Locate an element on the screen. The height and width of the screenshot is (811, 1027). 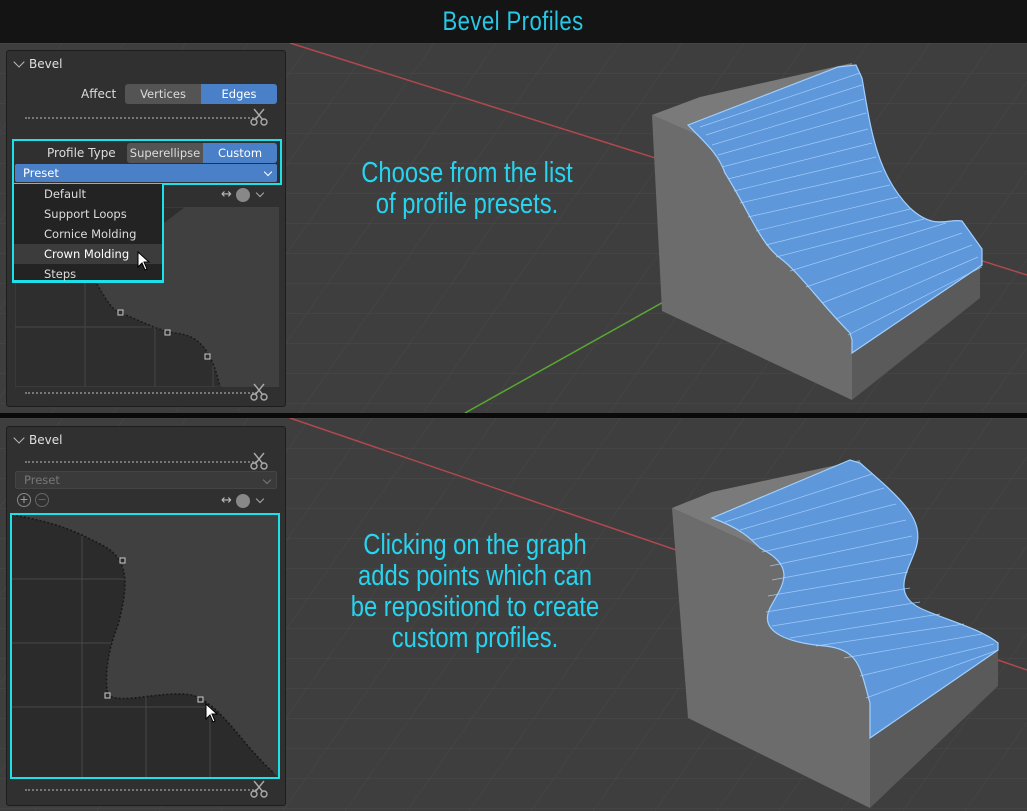
affect-vertices-button: Vertices is located at coordinates (163, 94).